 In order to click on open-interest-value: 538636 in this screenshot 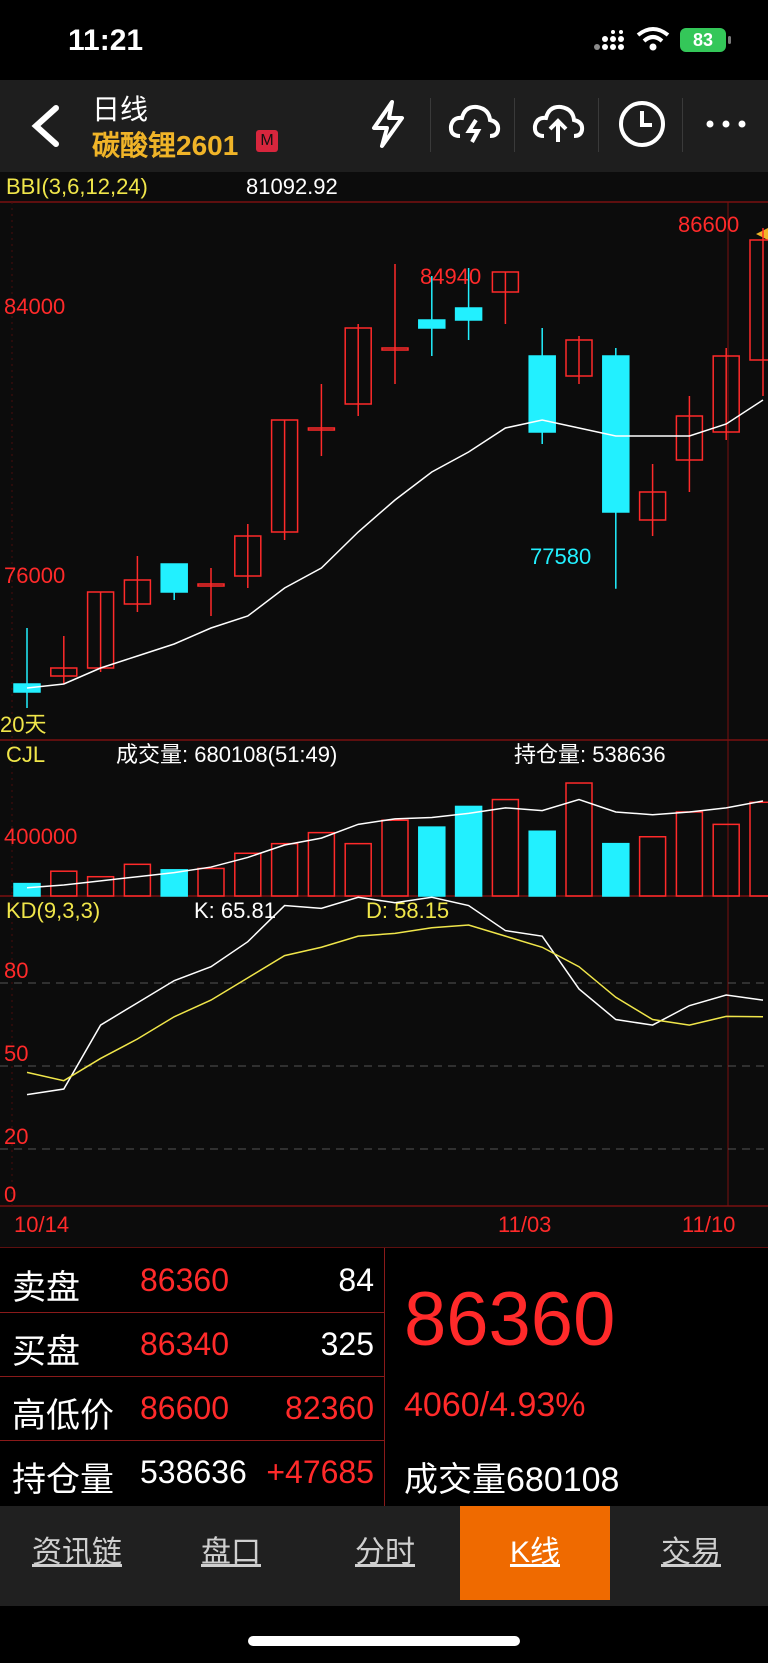, I will do `click(193, 1472)`.